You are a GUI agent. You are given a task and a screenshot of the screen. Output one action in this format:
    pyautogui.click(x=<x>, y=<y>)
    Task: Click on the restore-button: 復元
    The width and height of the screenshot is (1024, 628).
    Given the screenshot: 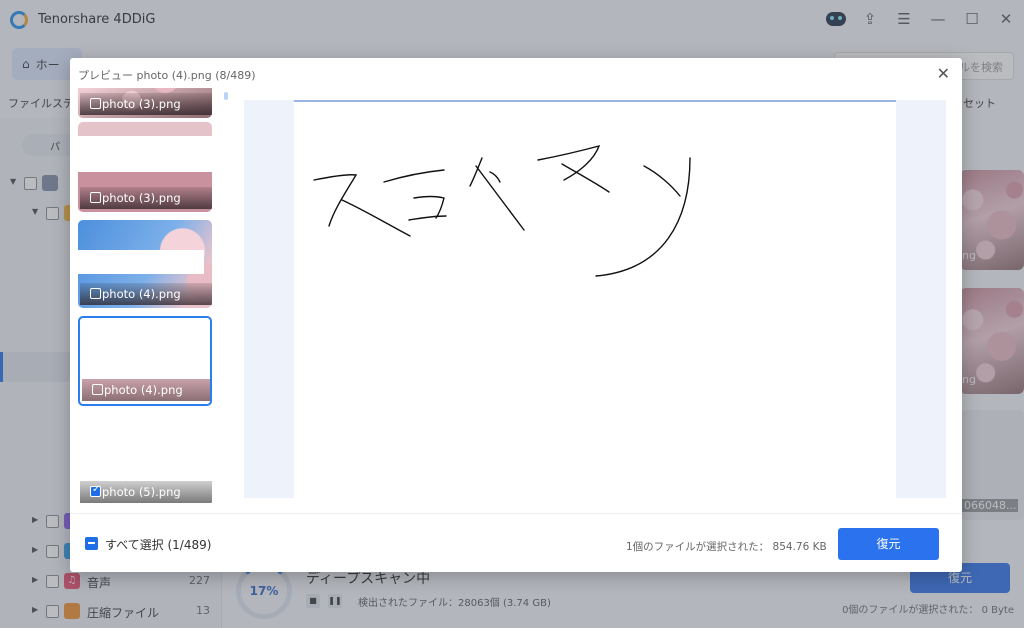 What is the action you would take?
    pyautogui.click(x=888, y=544)
    